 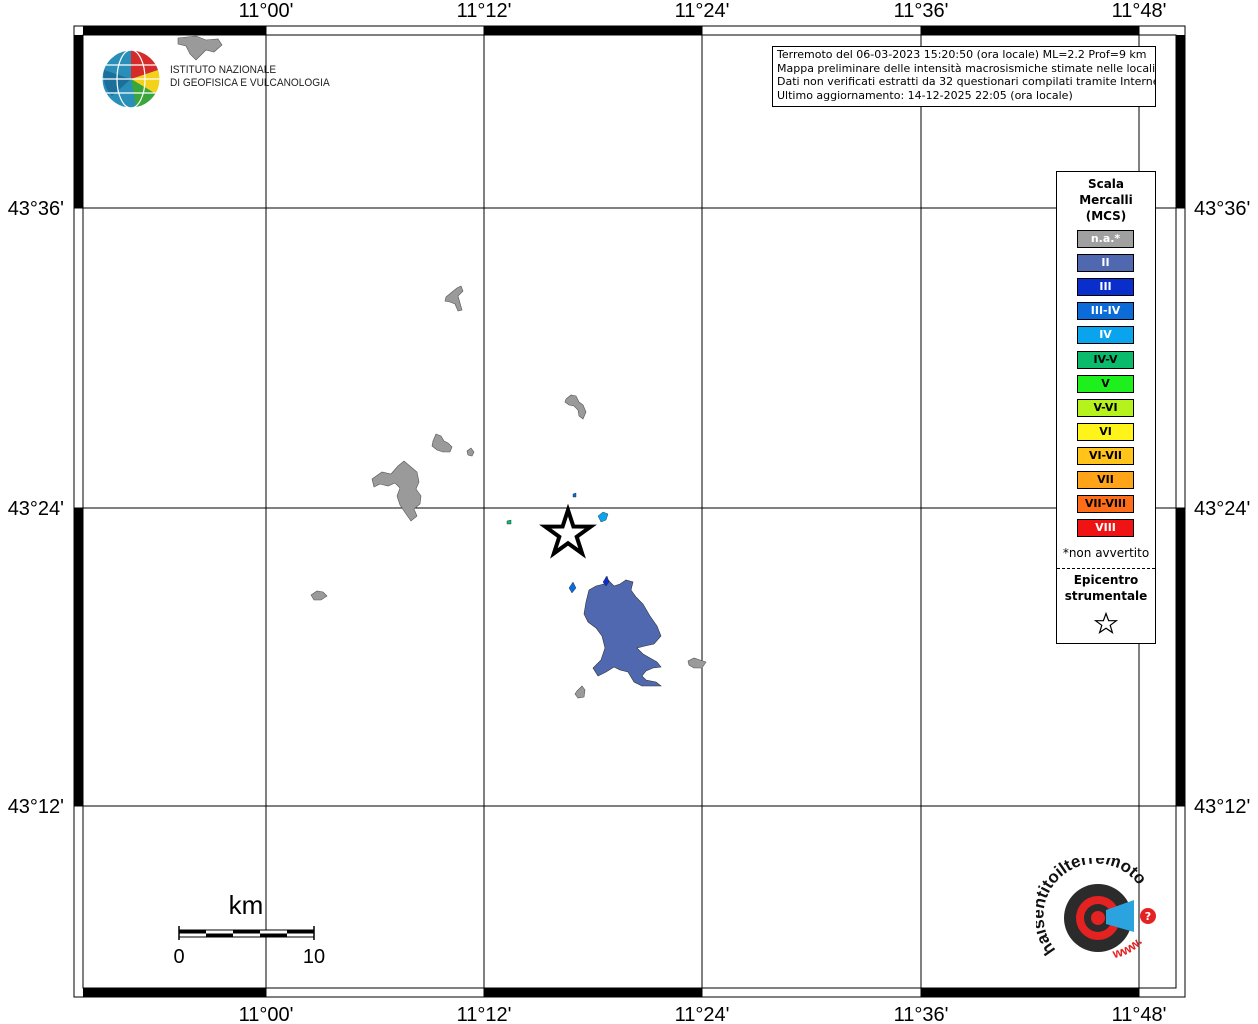 I want to click on lon-label-bottom-3: 11°24', so click(x=702, y=1014).